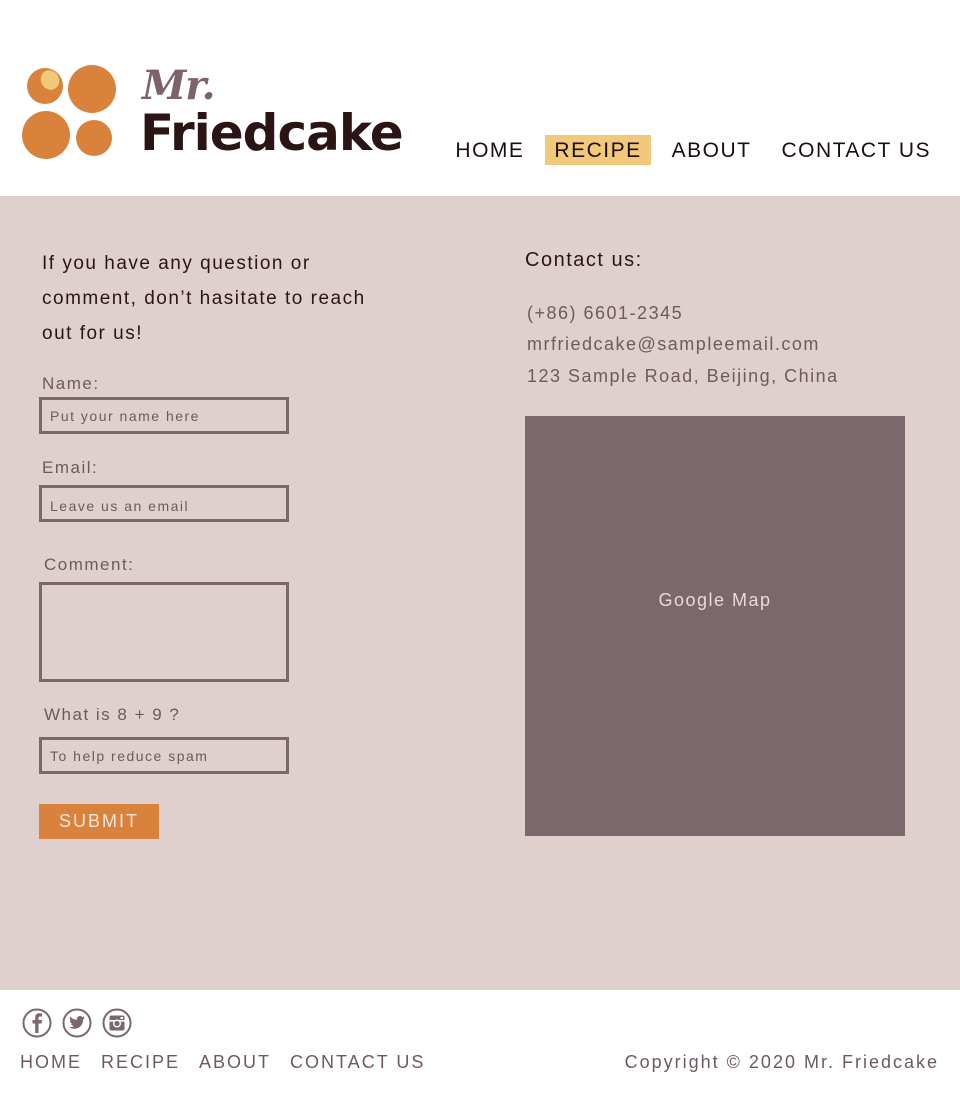 This screenshot has width=960, height=1093. What do you see at coordinates (235, 1062) in the screenshot?
I see `footer-about-link: ABOUT` at bounding box center [235, 1062].